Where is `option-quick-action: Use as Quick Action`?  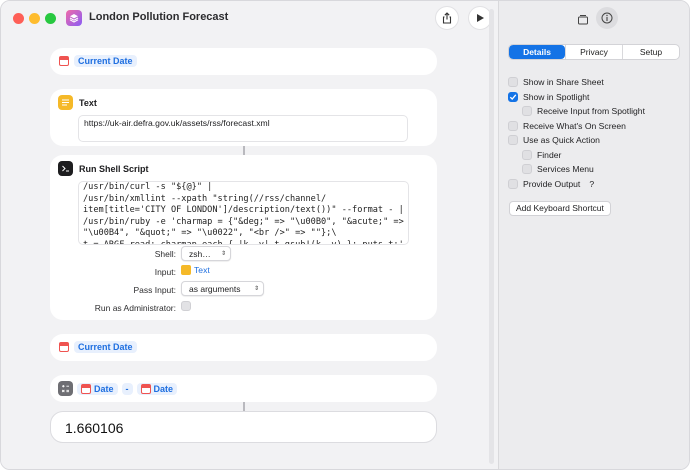 option-quick-action: Use as Quick Action is located at coordinates (554, 140).